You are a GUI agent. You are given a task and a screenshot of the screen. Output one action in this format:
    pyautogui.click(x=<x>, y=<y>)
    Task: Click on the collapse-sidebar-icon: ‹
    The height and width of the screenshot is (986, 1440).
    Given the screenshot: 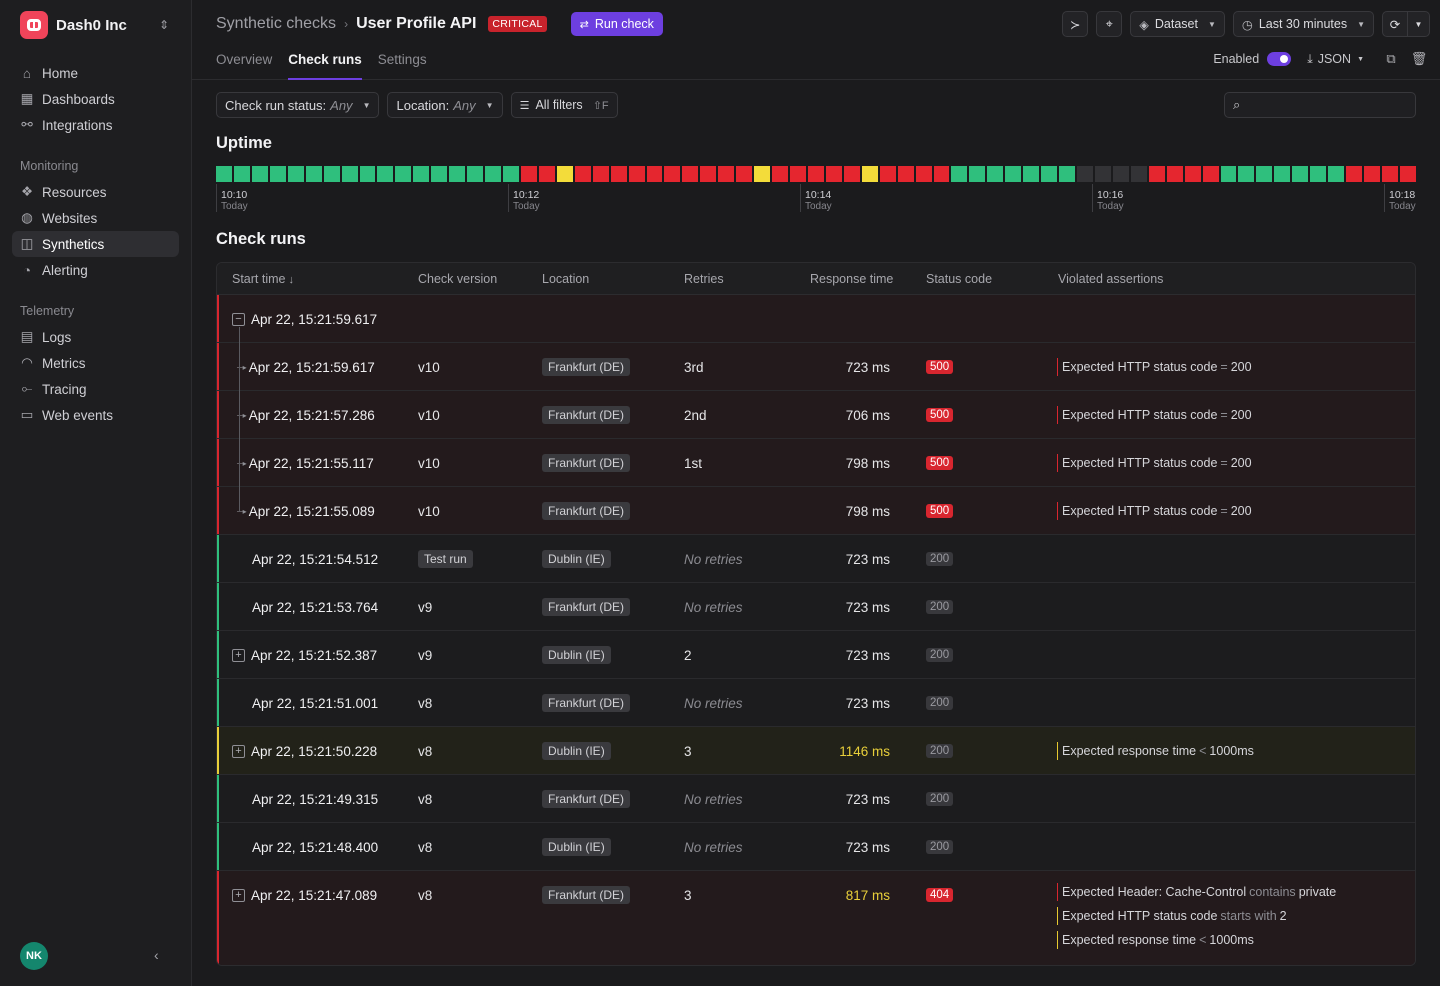 What is the action you would take?
    pyautogui.click(x=156, y=955)
    